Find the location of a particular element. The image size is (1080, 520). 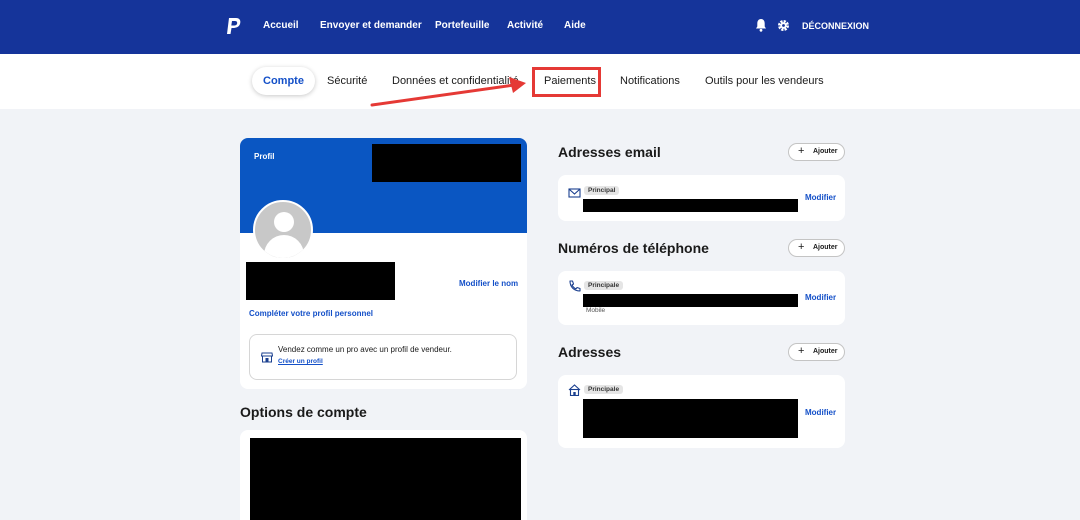

envelope-icon is located at coordinates (574, 193).